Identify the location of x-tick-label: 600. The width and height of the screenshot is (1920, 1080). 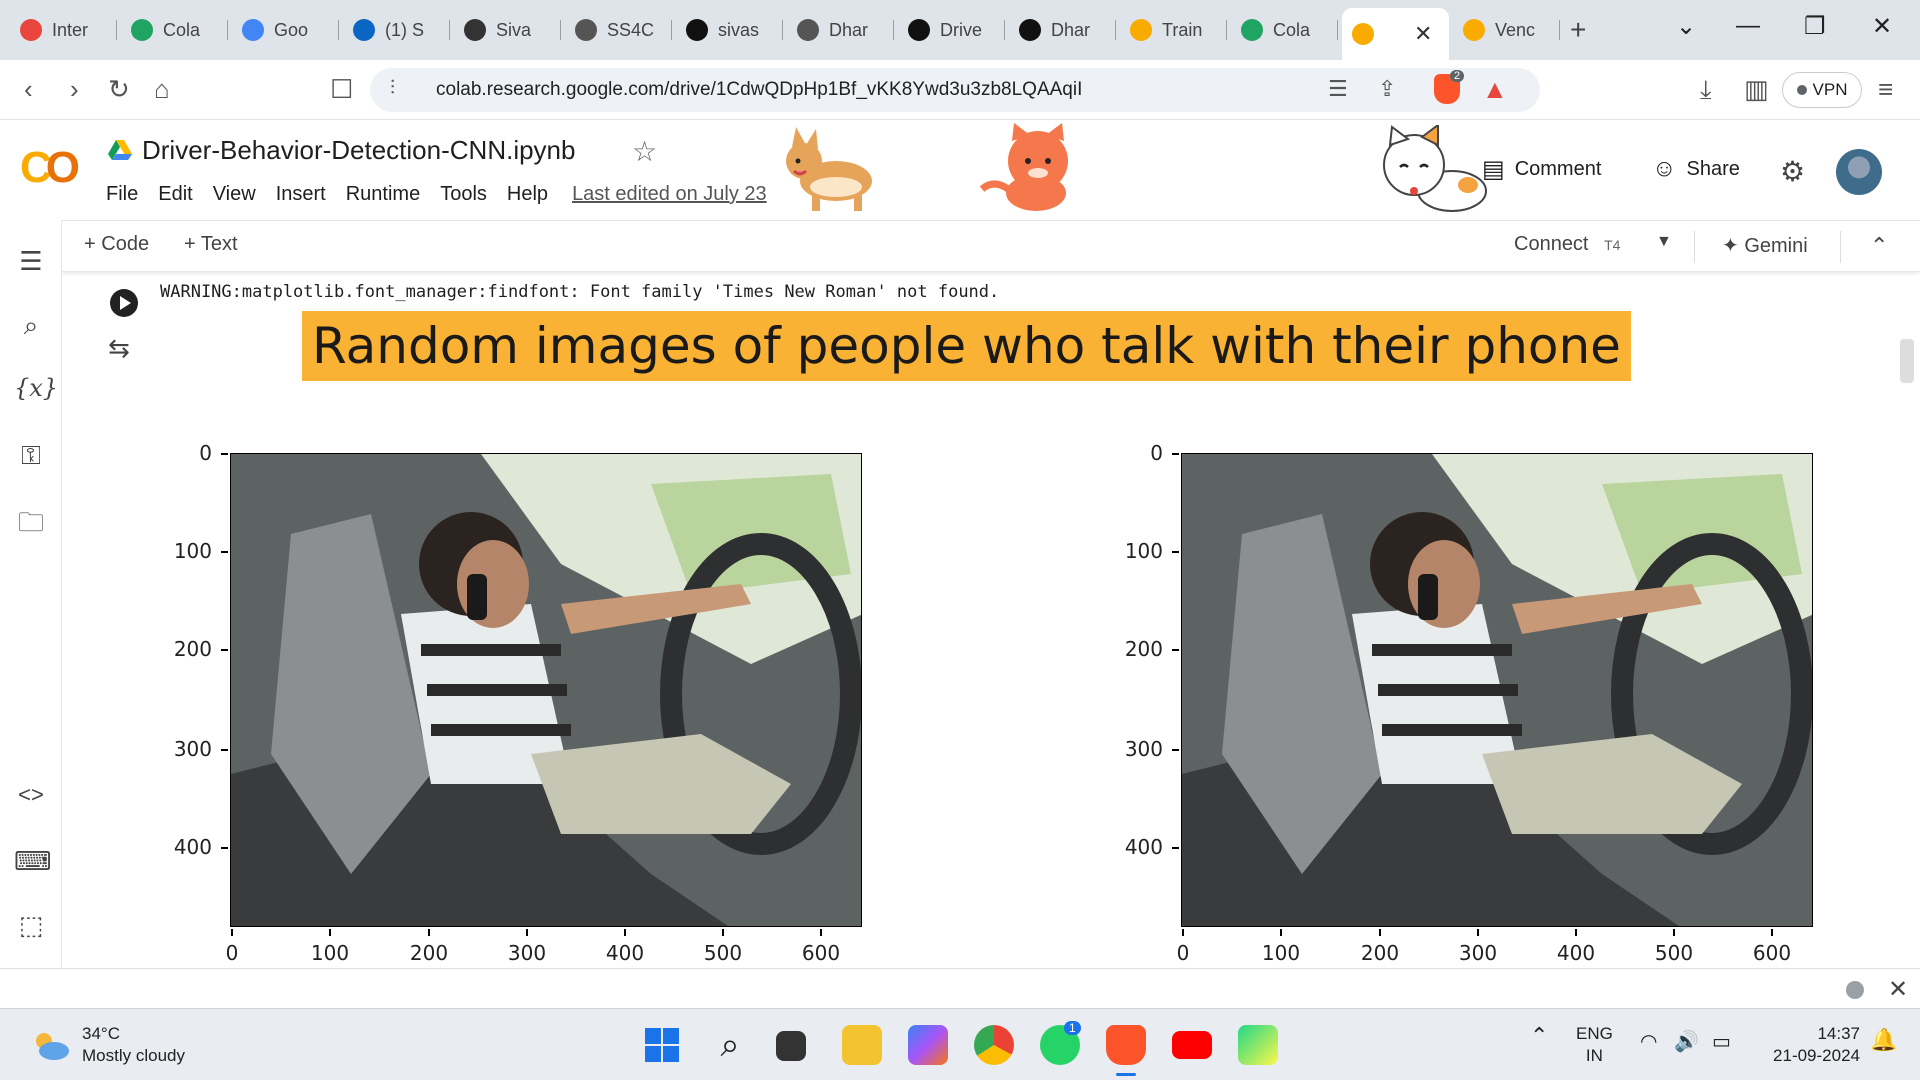
(1772, 947).